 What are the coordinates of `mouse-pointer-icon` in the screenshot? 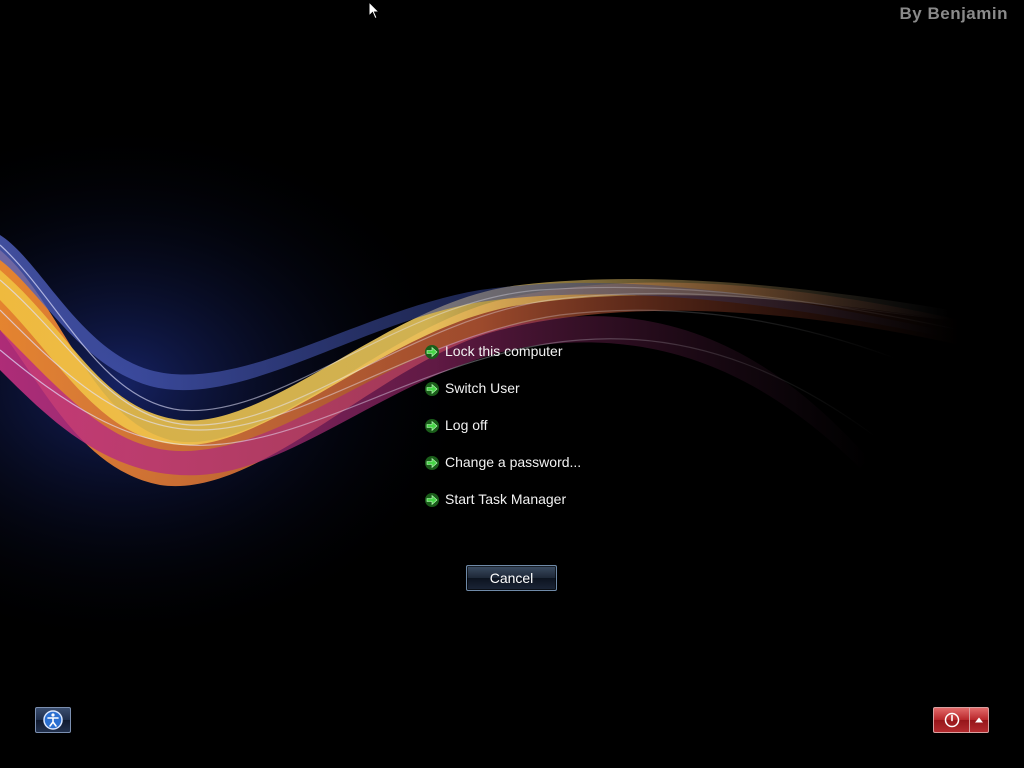 It's located at (374, 10).